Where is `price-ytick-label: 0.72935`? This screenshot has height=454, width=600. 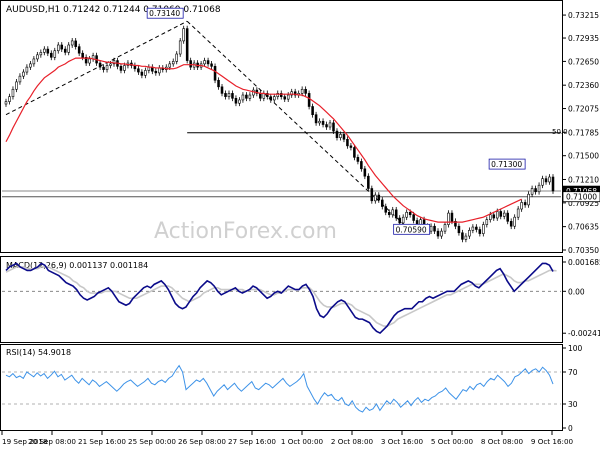
price-ytick-label: 0.72935 is located at coordinates (583, 38).